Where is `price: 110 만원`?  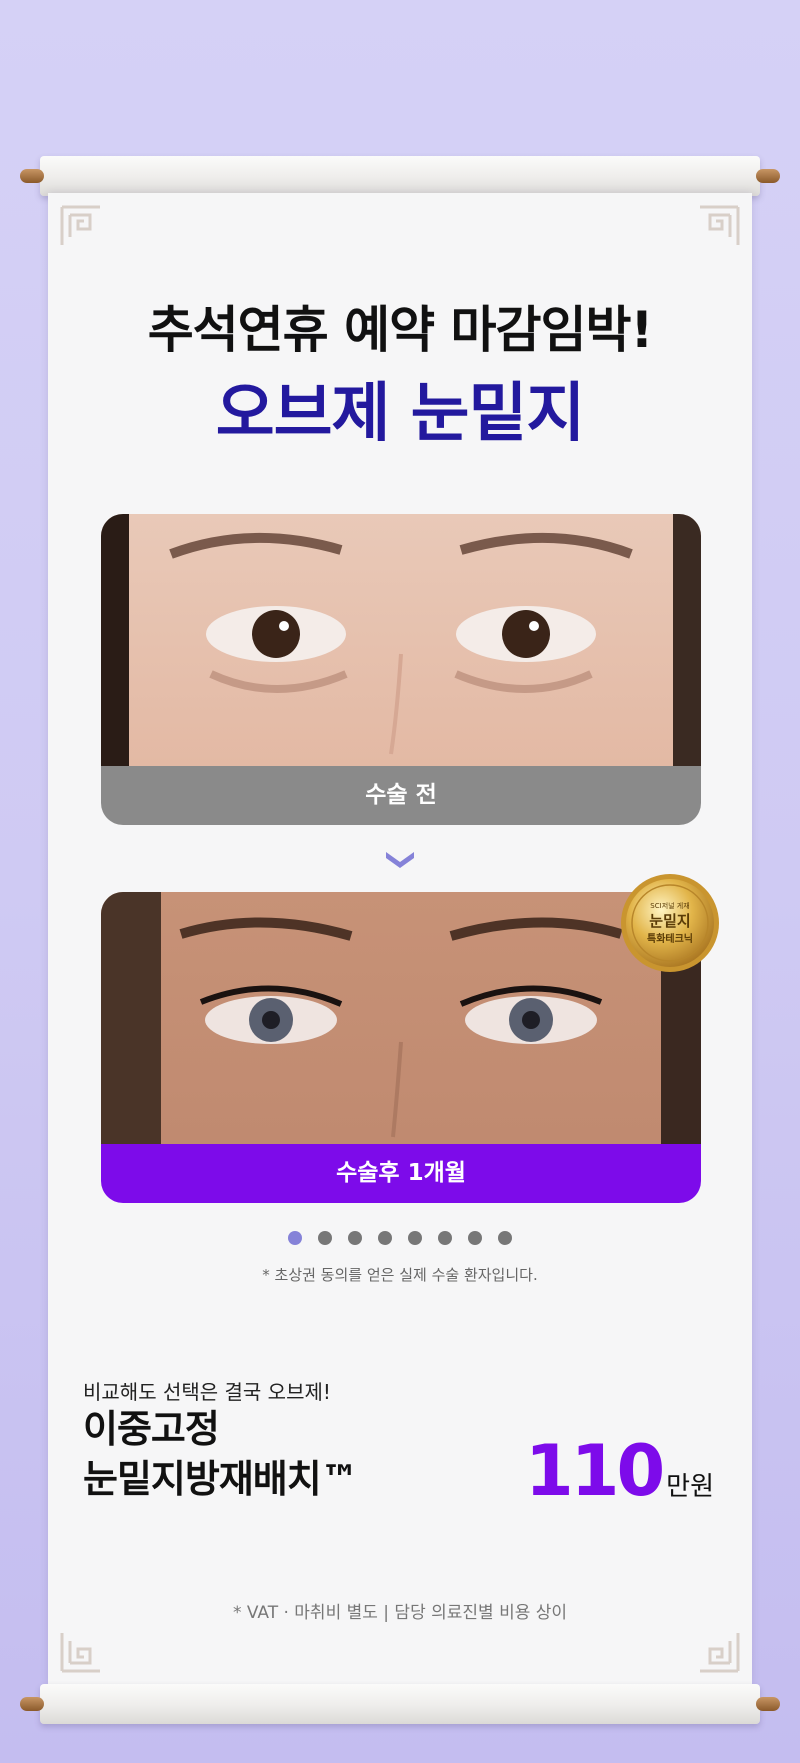 price: 110 만원 is located at coordinates (619, 1471).